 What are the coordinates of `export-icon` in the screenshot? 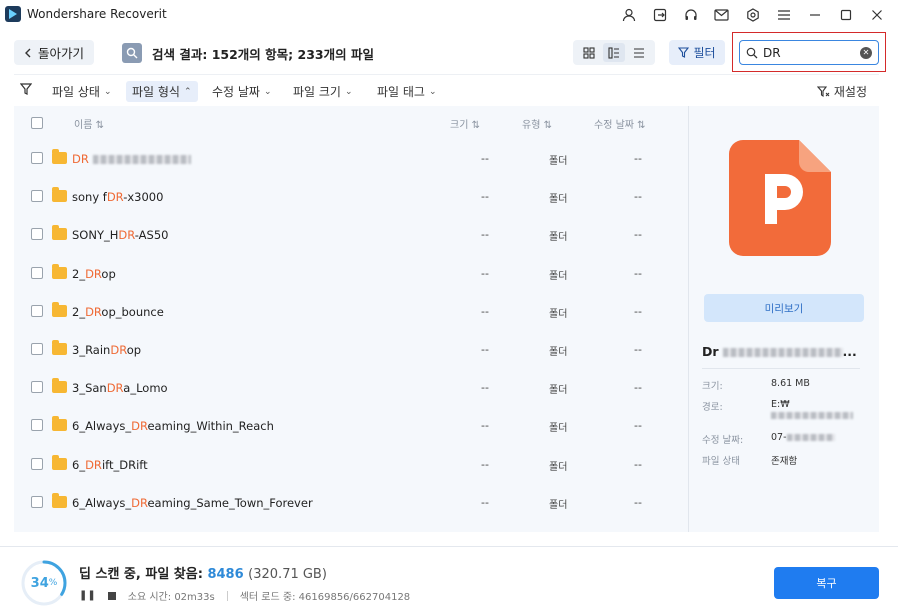 It's located at (659, 15).